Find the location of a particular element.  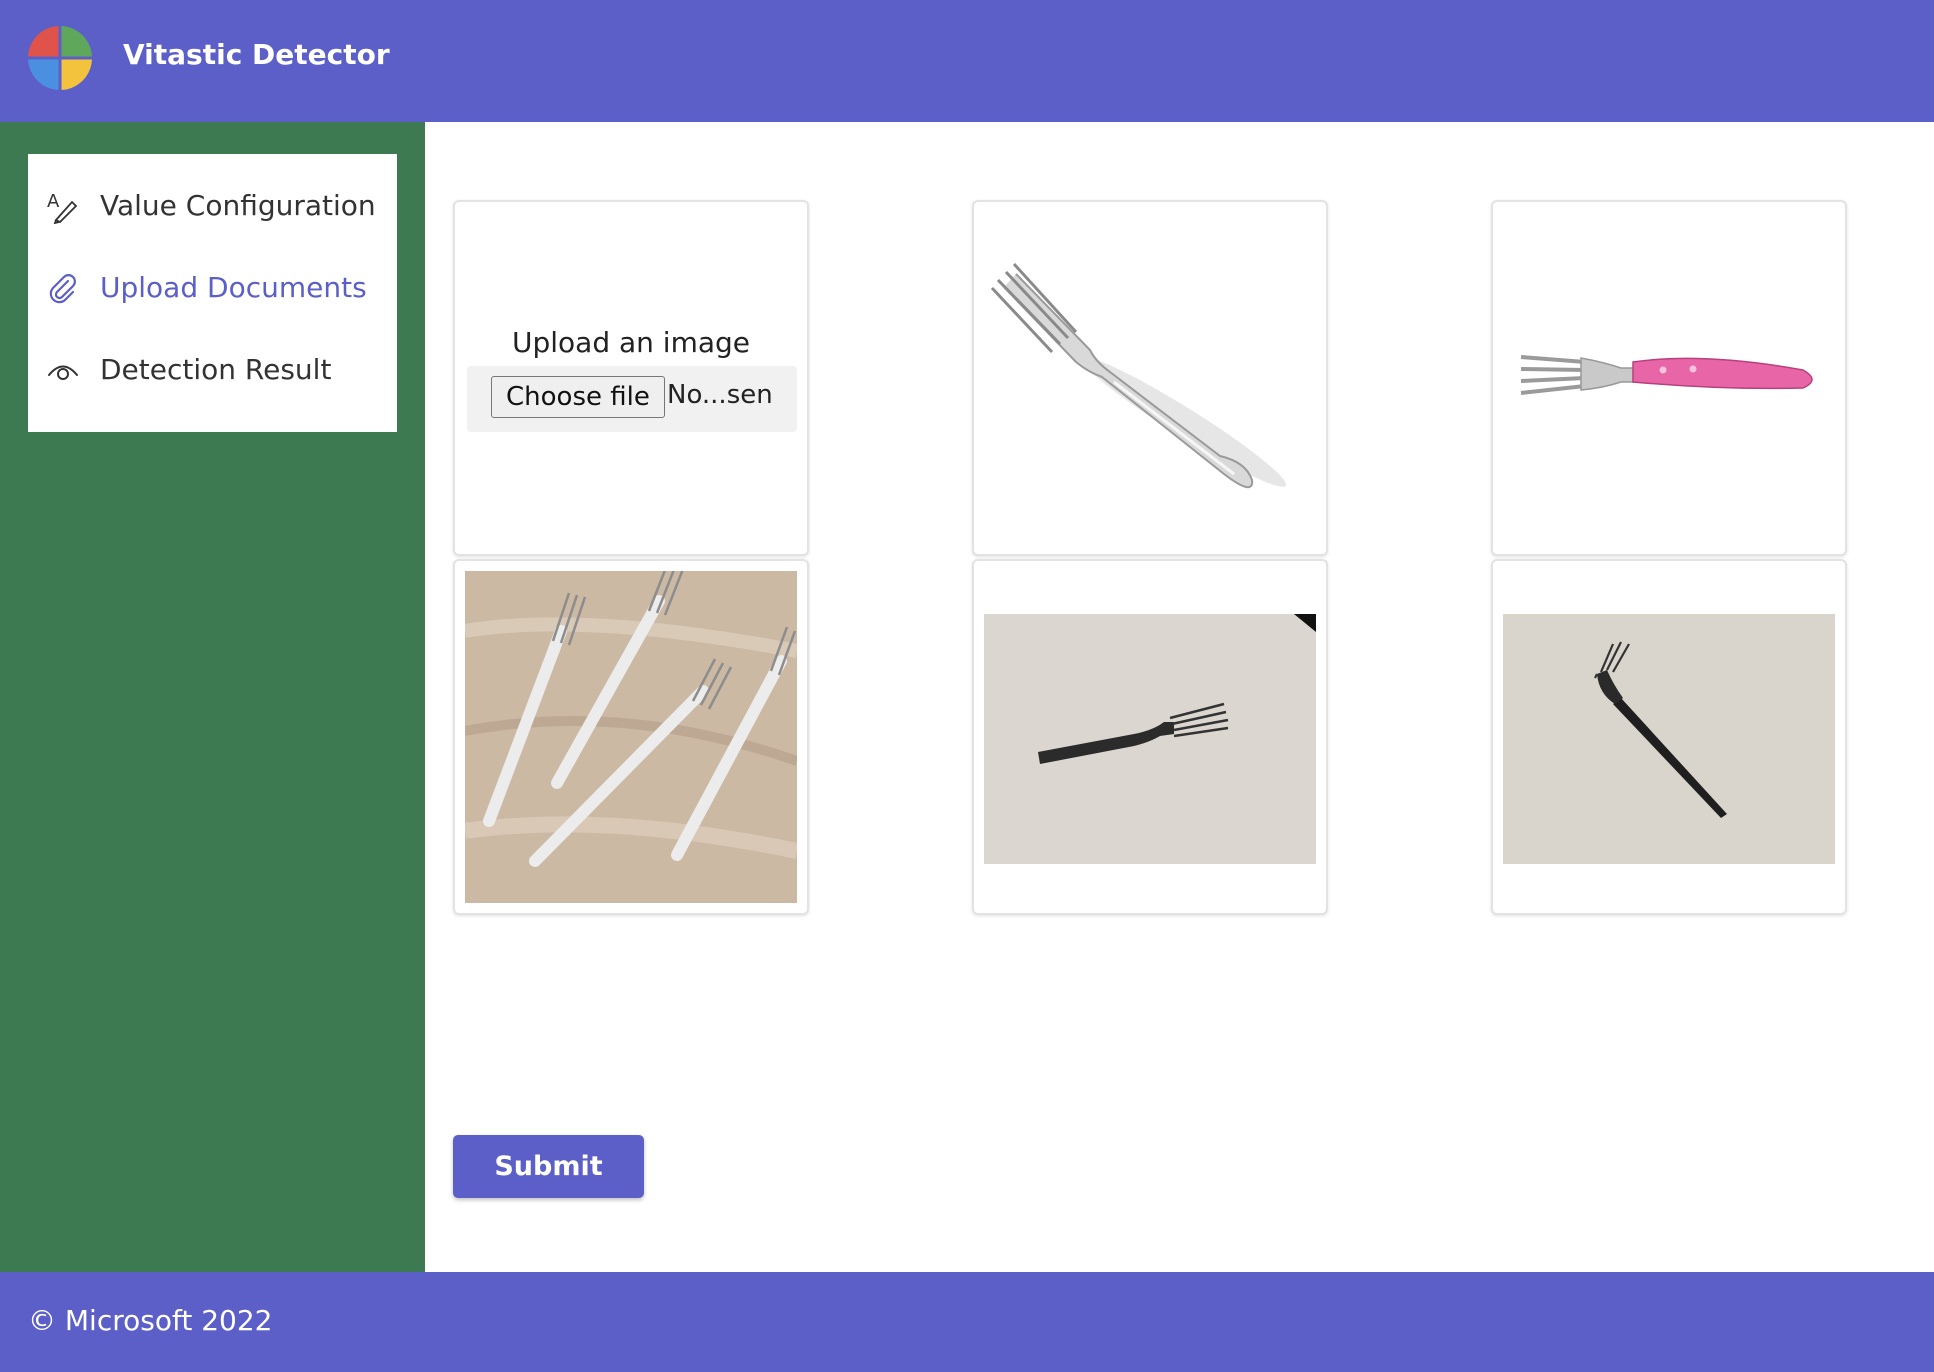

file-input: Choose file No...sen is located at coordinates (632, 399).